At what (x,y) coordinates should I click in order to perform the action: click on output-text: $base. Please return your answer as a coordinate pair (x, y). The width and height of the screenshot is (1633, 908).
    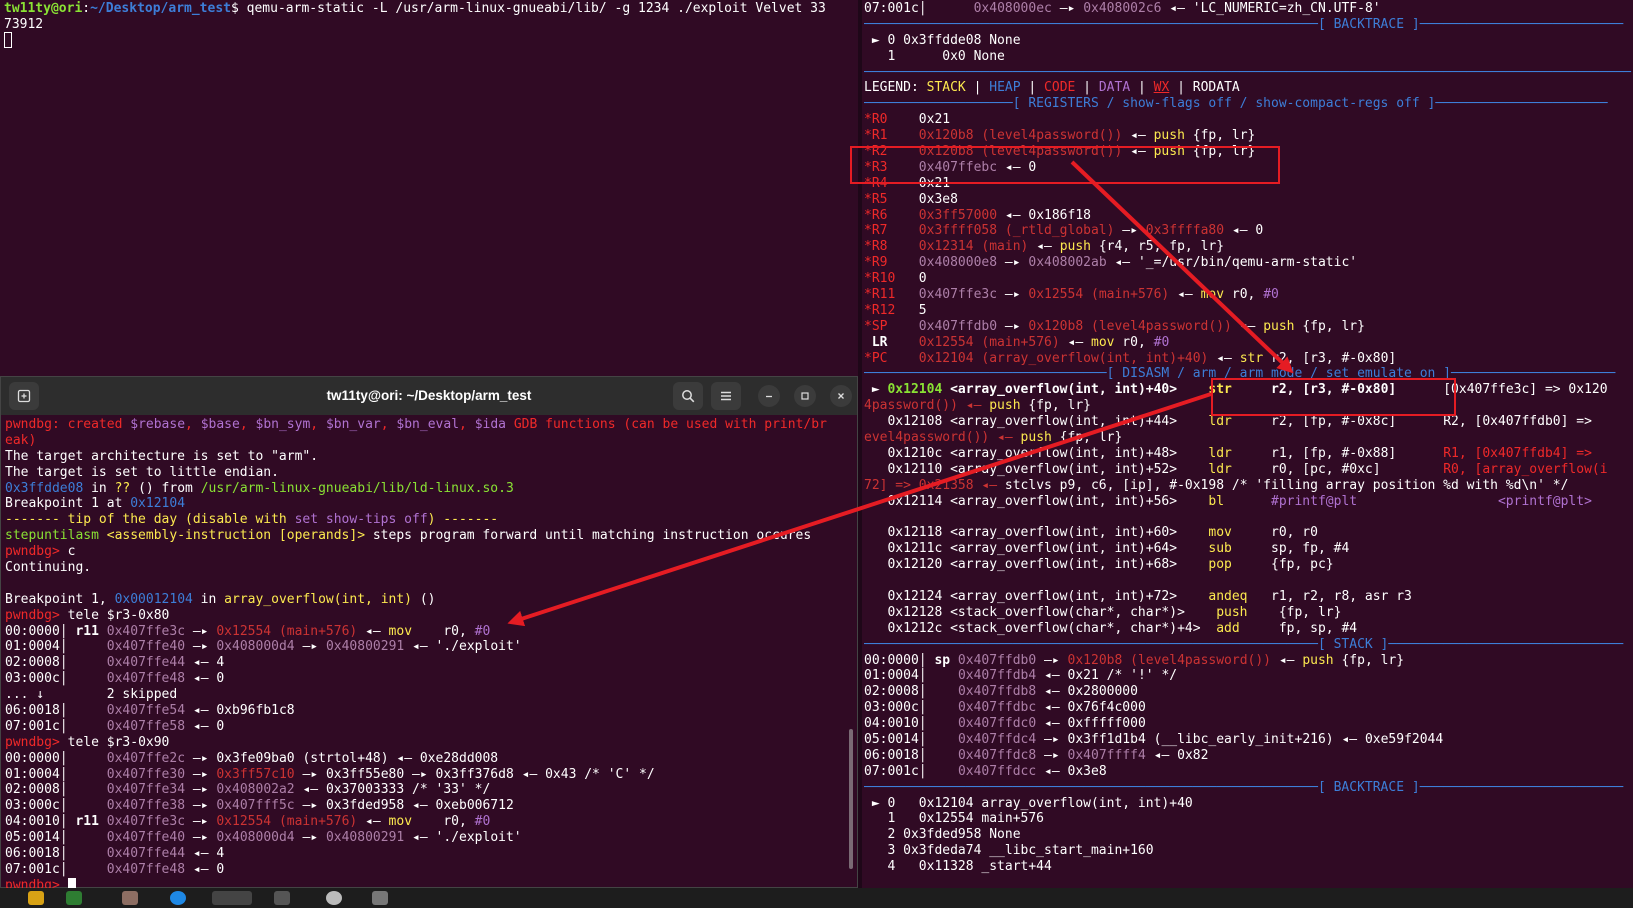
    Looking at the image, I should click on (220, 424).